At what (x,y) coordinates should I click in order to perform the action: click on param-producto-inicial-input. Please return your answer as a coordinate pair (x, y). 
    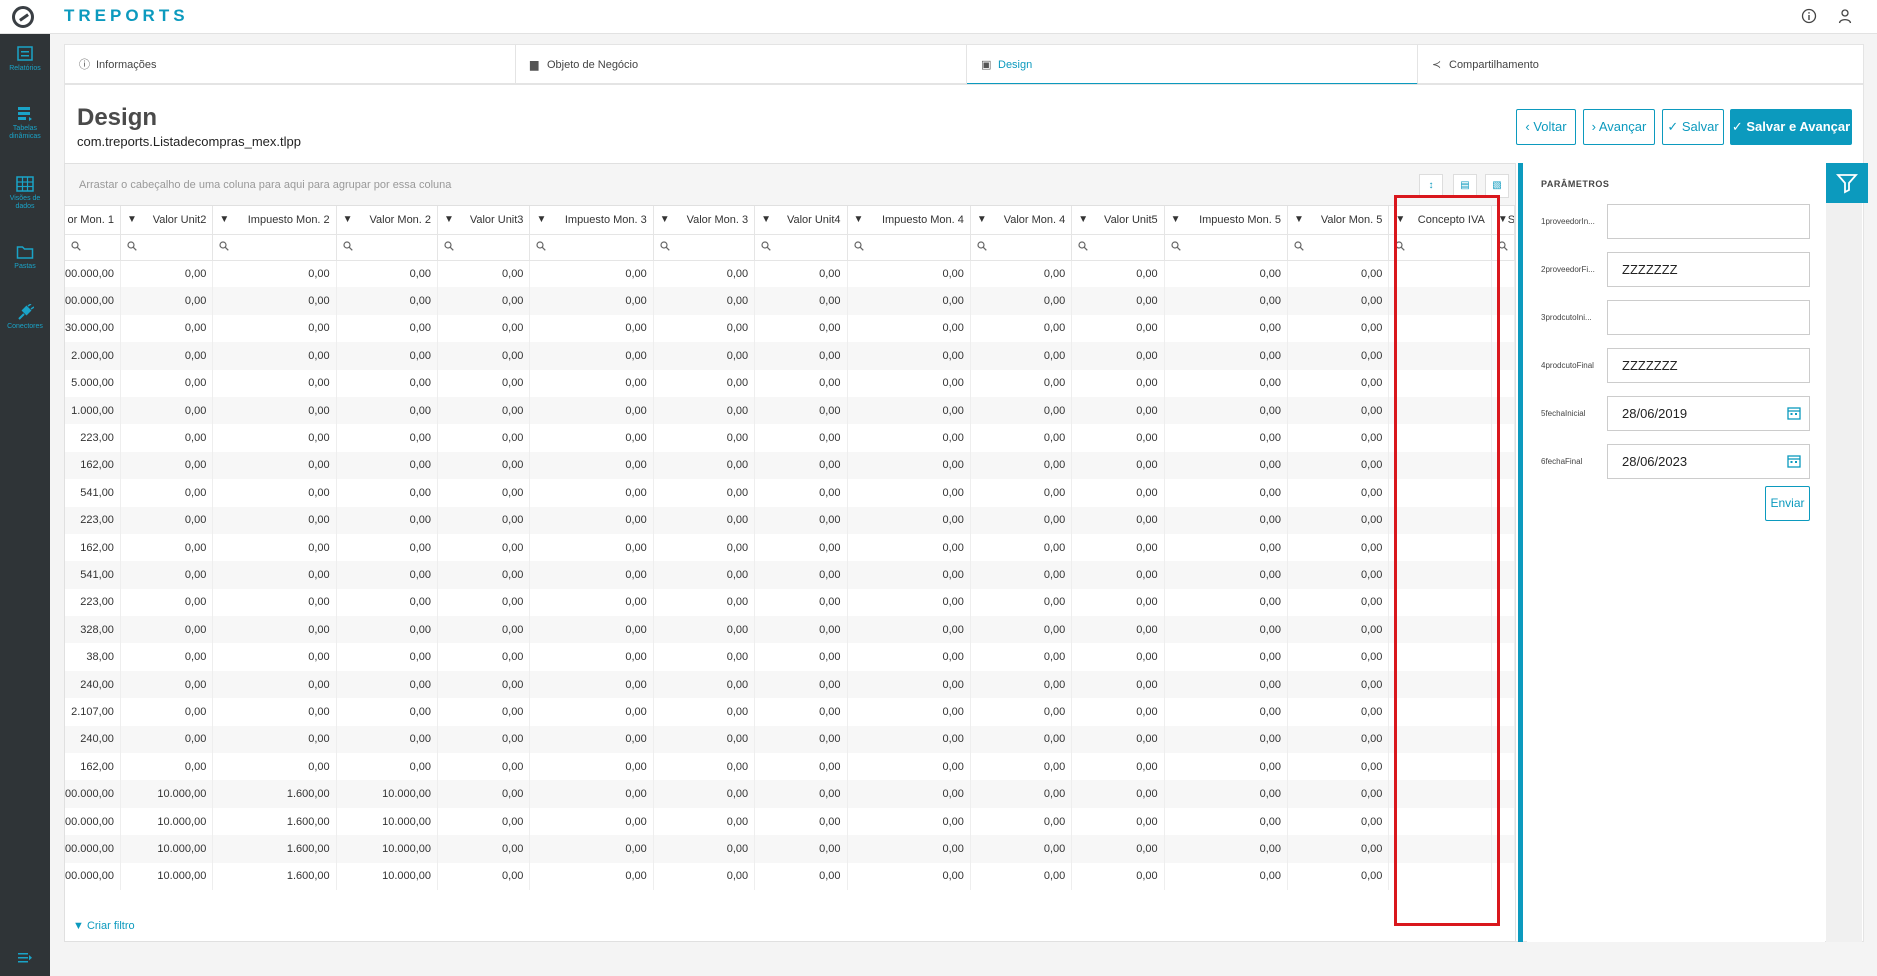
    Looking at the image, I should click on (1708, 317).